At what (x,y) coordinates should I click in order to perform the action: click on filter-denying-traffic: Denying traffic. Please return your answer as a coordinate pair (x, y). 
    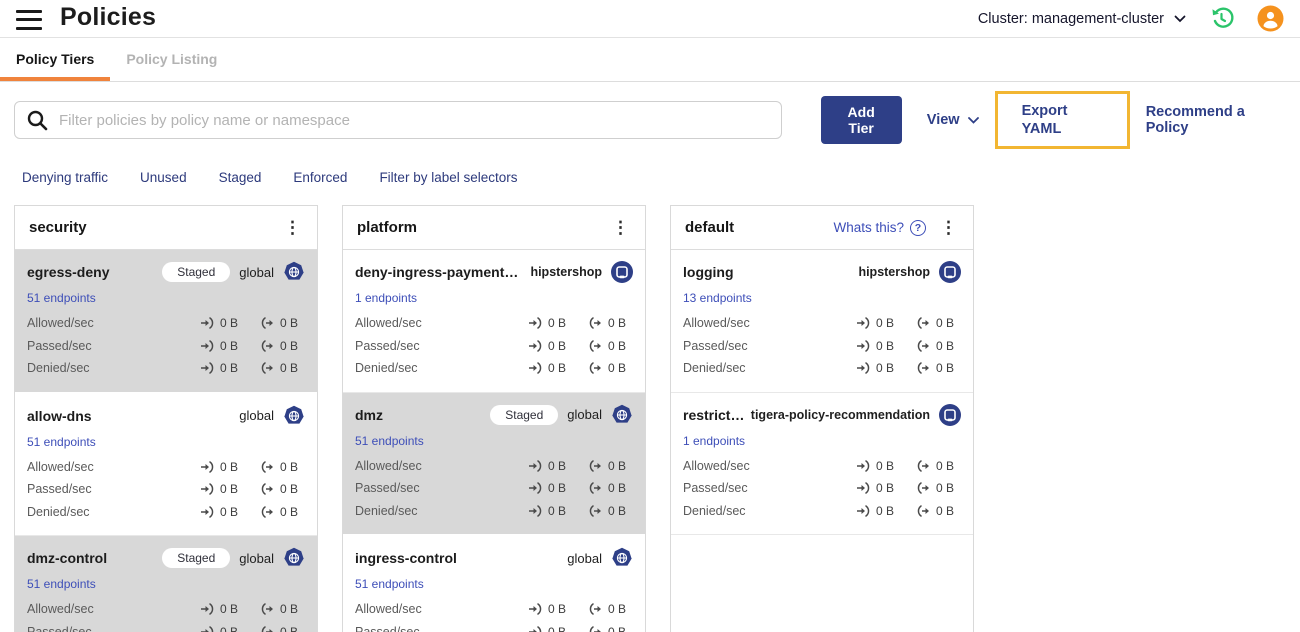
    Looking at the image, I should click on (65, 177).